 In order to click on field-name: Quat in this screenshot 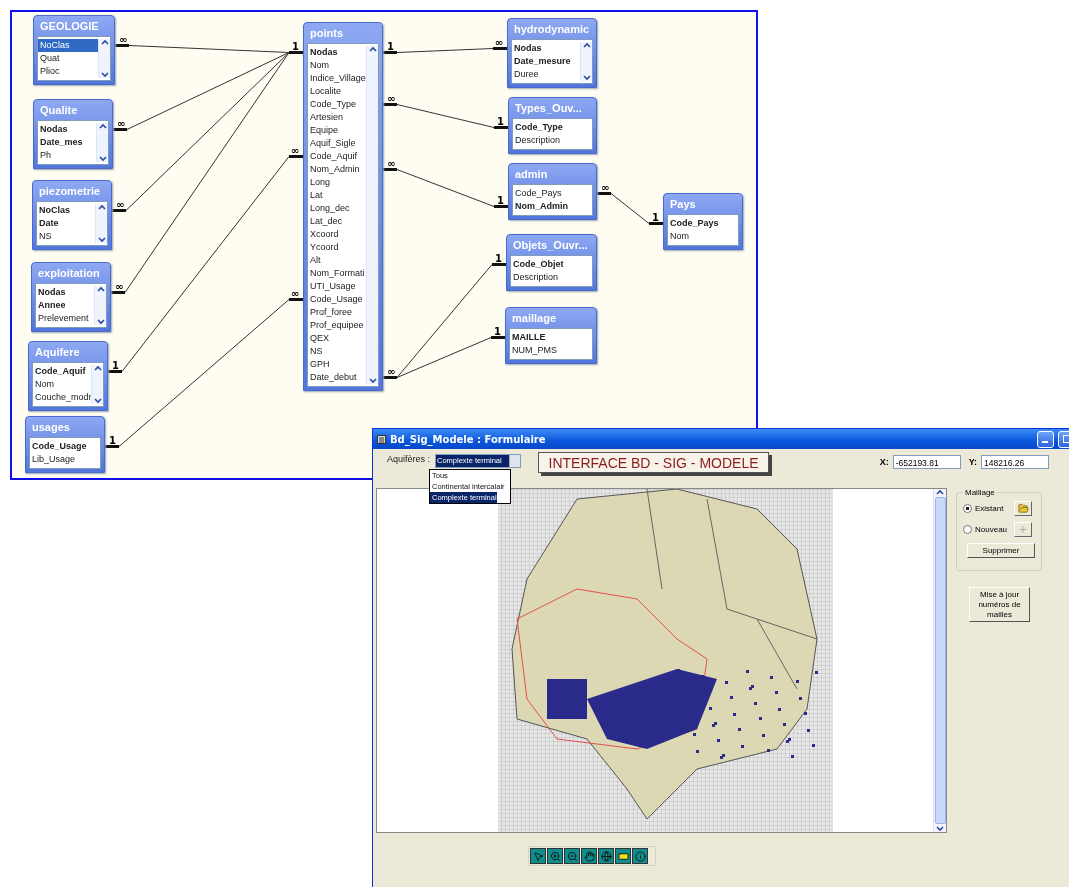, I will do `click(68, 58)`.